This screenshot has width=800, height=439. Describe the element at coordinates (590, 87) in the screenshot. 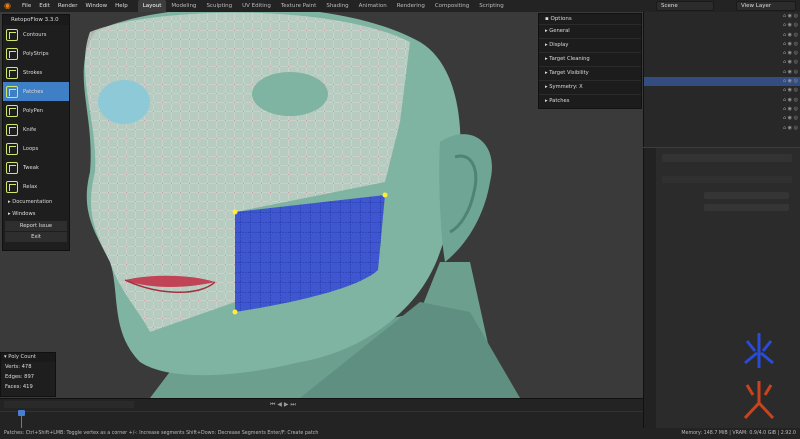

I see `option-symmetry: ▸ Symmetry: X` at that location.